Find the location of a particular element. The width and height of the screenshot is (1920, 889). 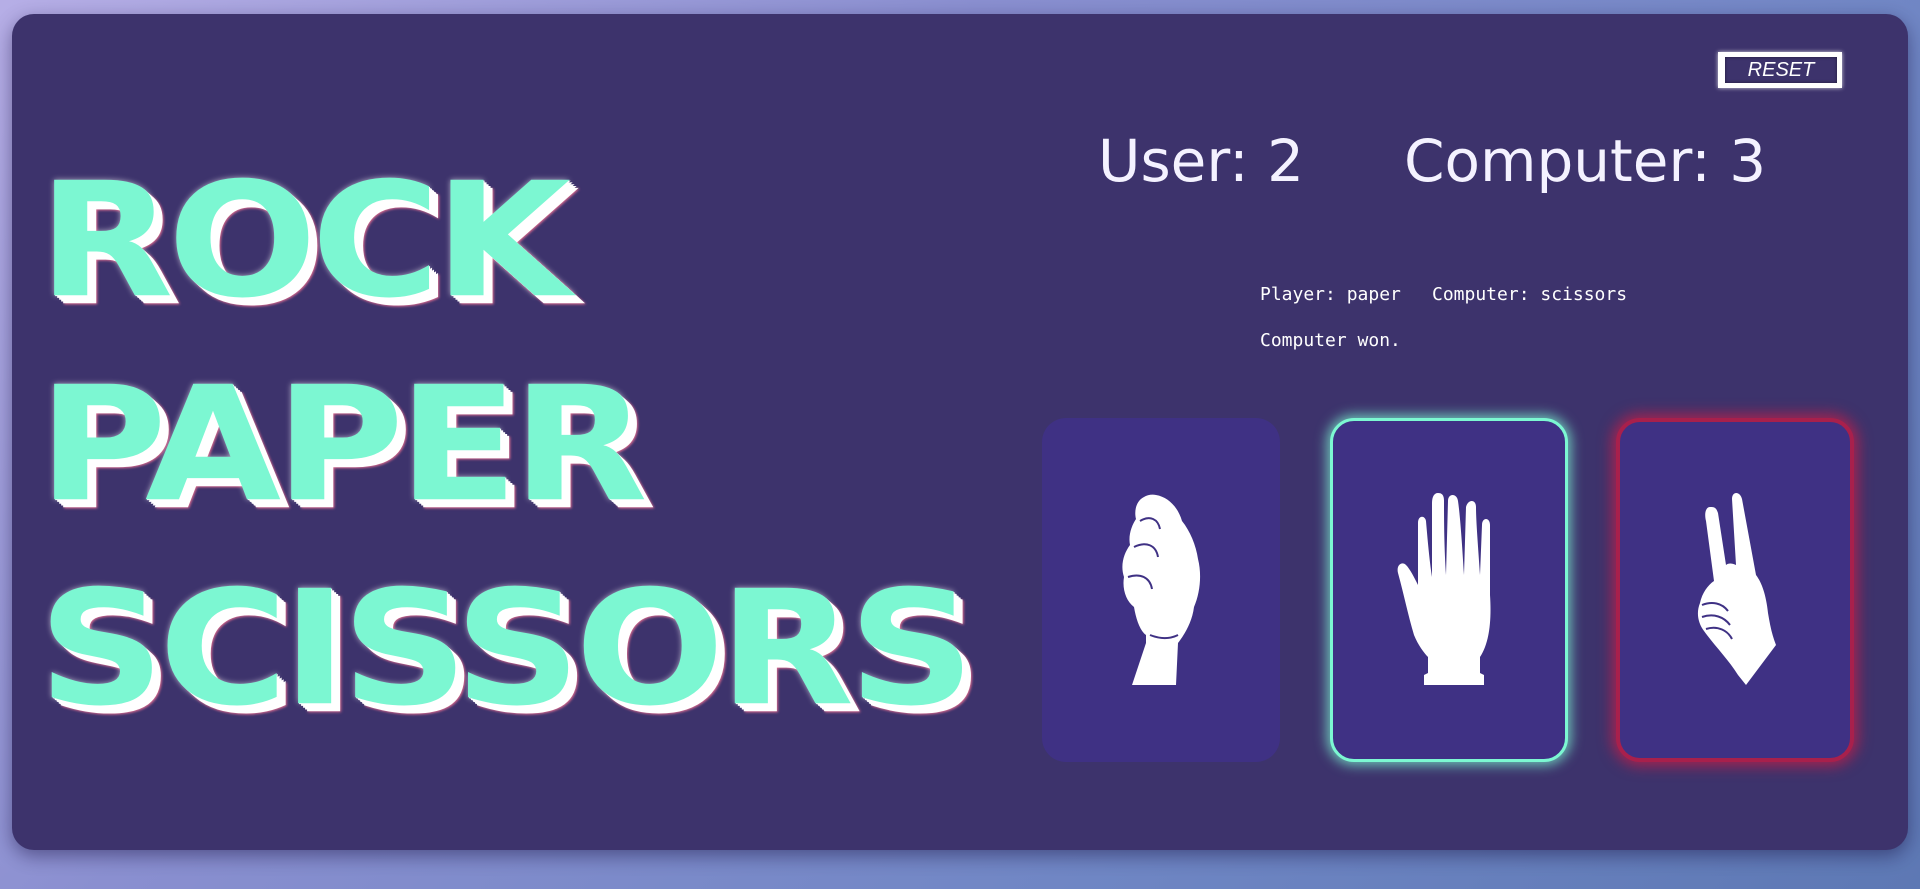

scissors-card is located at coordinates (1735, 590).